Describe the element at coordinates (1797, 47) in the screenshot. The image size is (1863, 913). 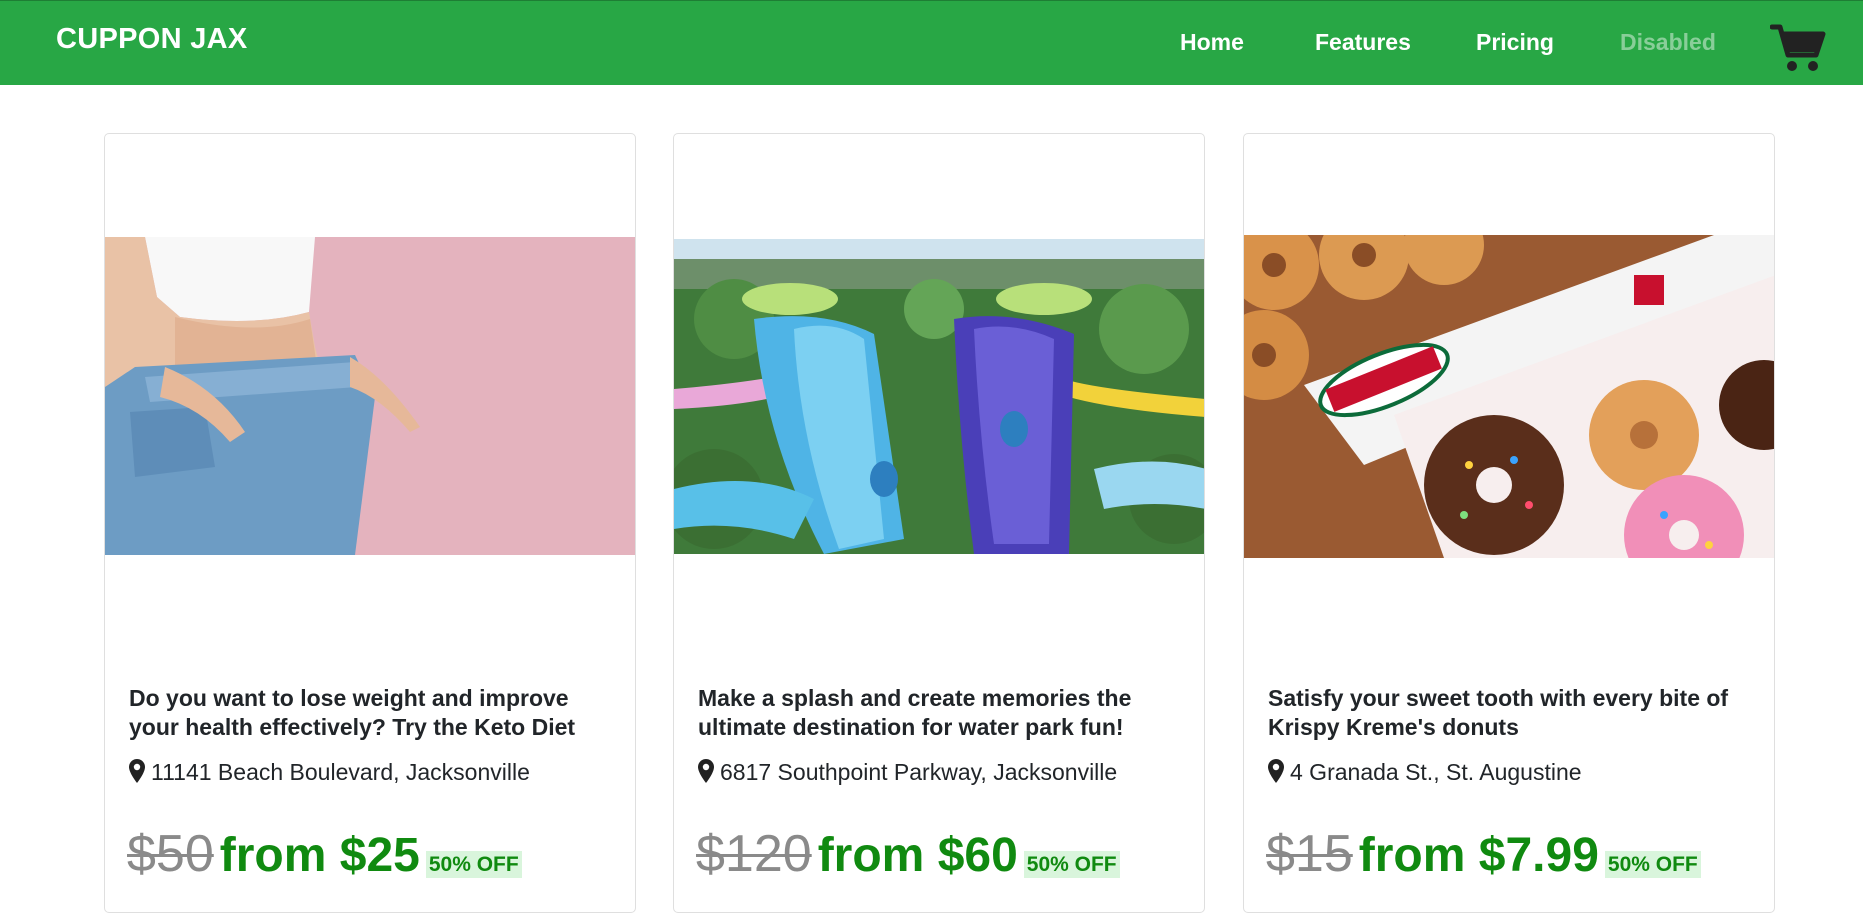
I see `shopping-cart-icon` at that location.